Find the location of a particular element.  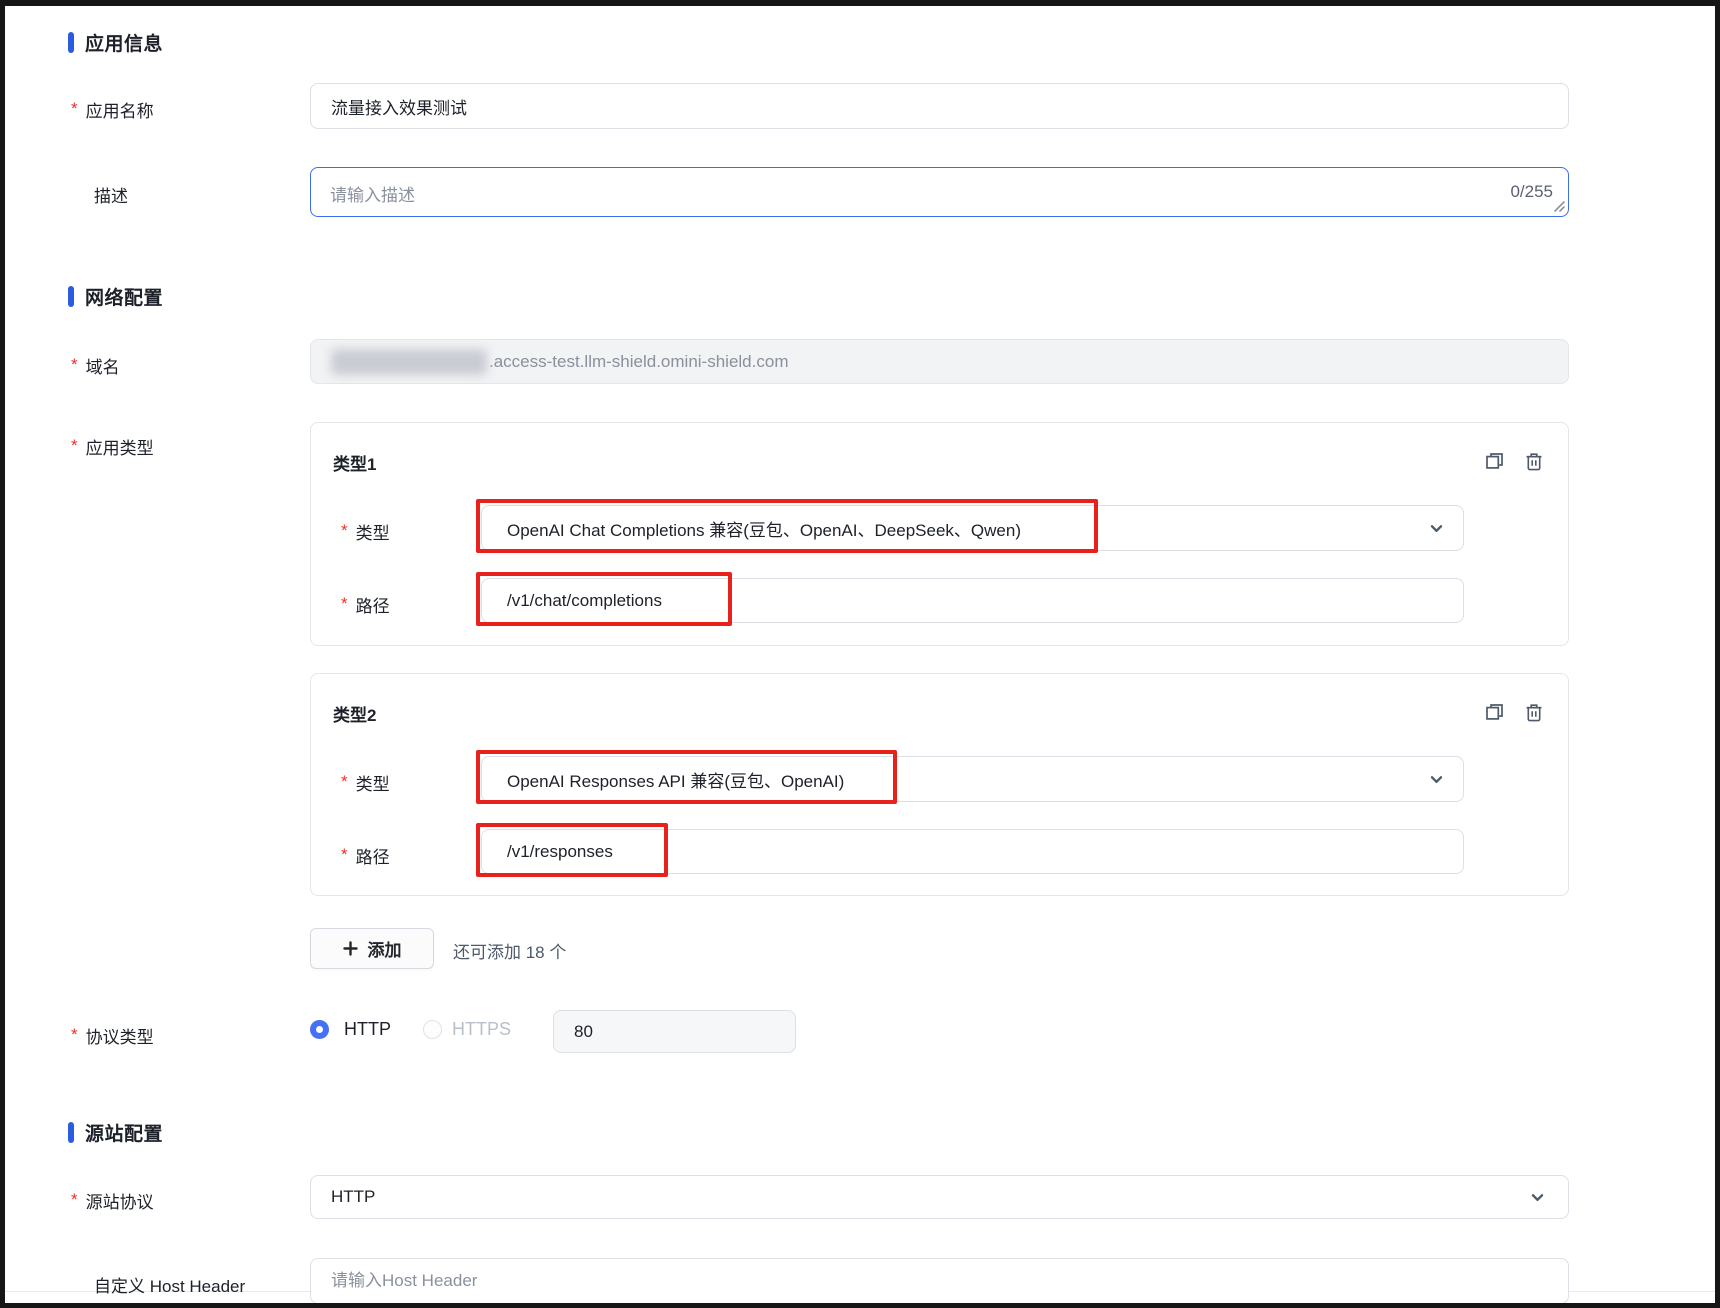

protocol-radio-https-label: HTTPS is located at coordinates (482, 1029).